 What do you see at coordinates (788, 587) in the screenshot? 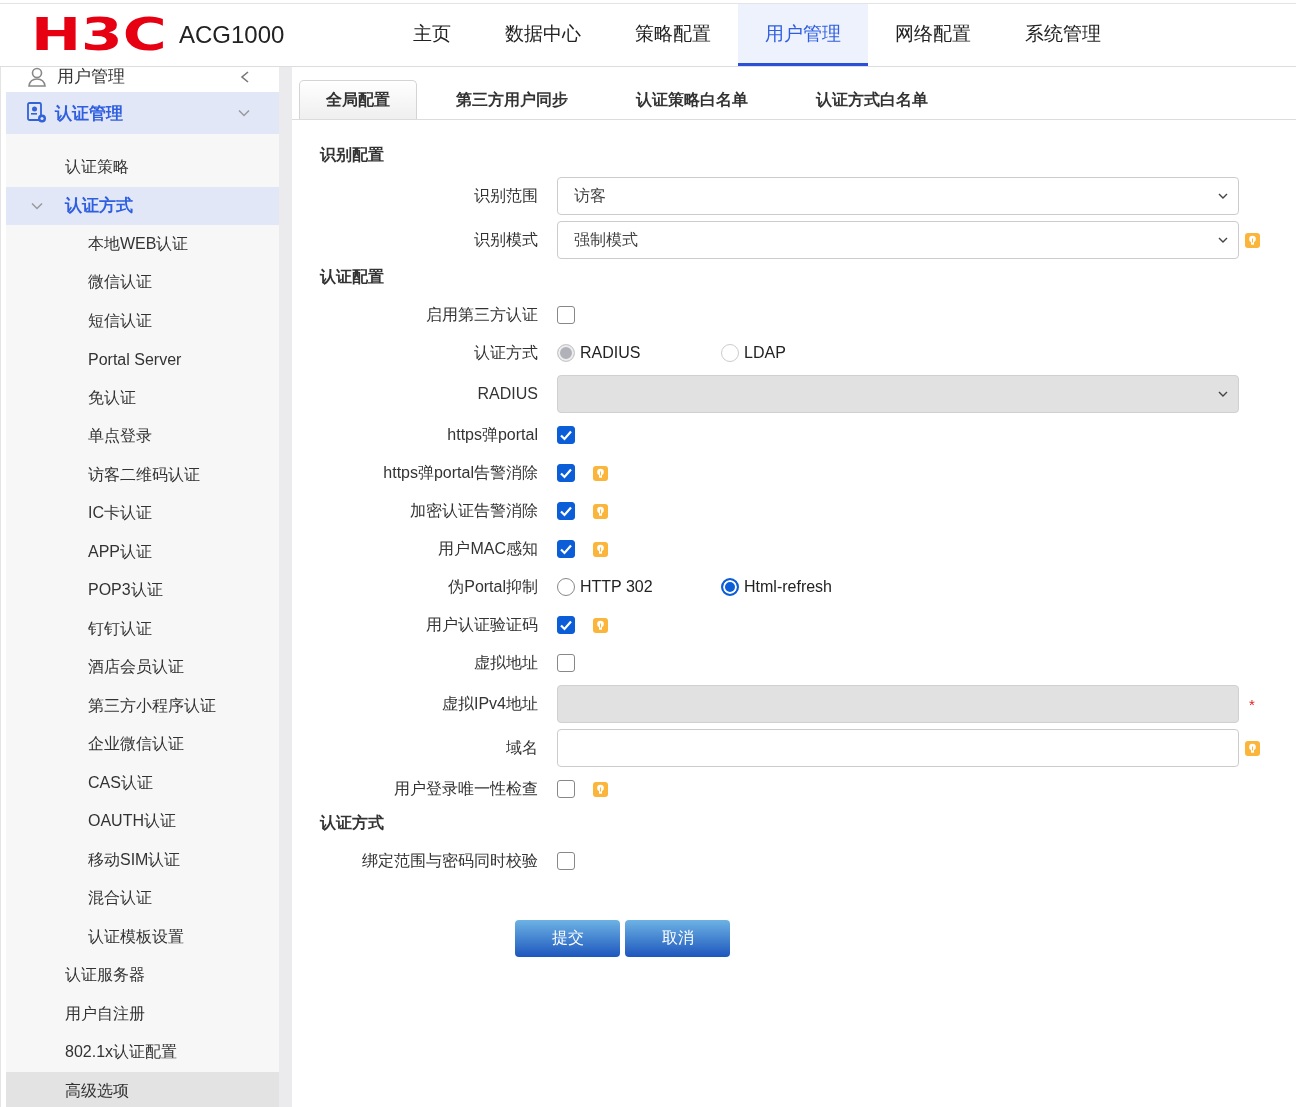
I see `radio-label: Html-refresh` at bounding box center [788, 587].